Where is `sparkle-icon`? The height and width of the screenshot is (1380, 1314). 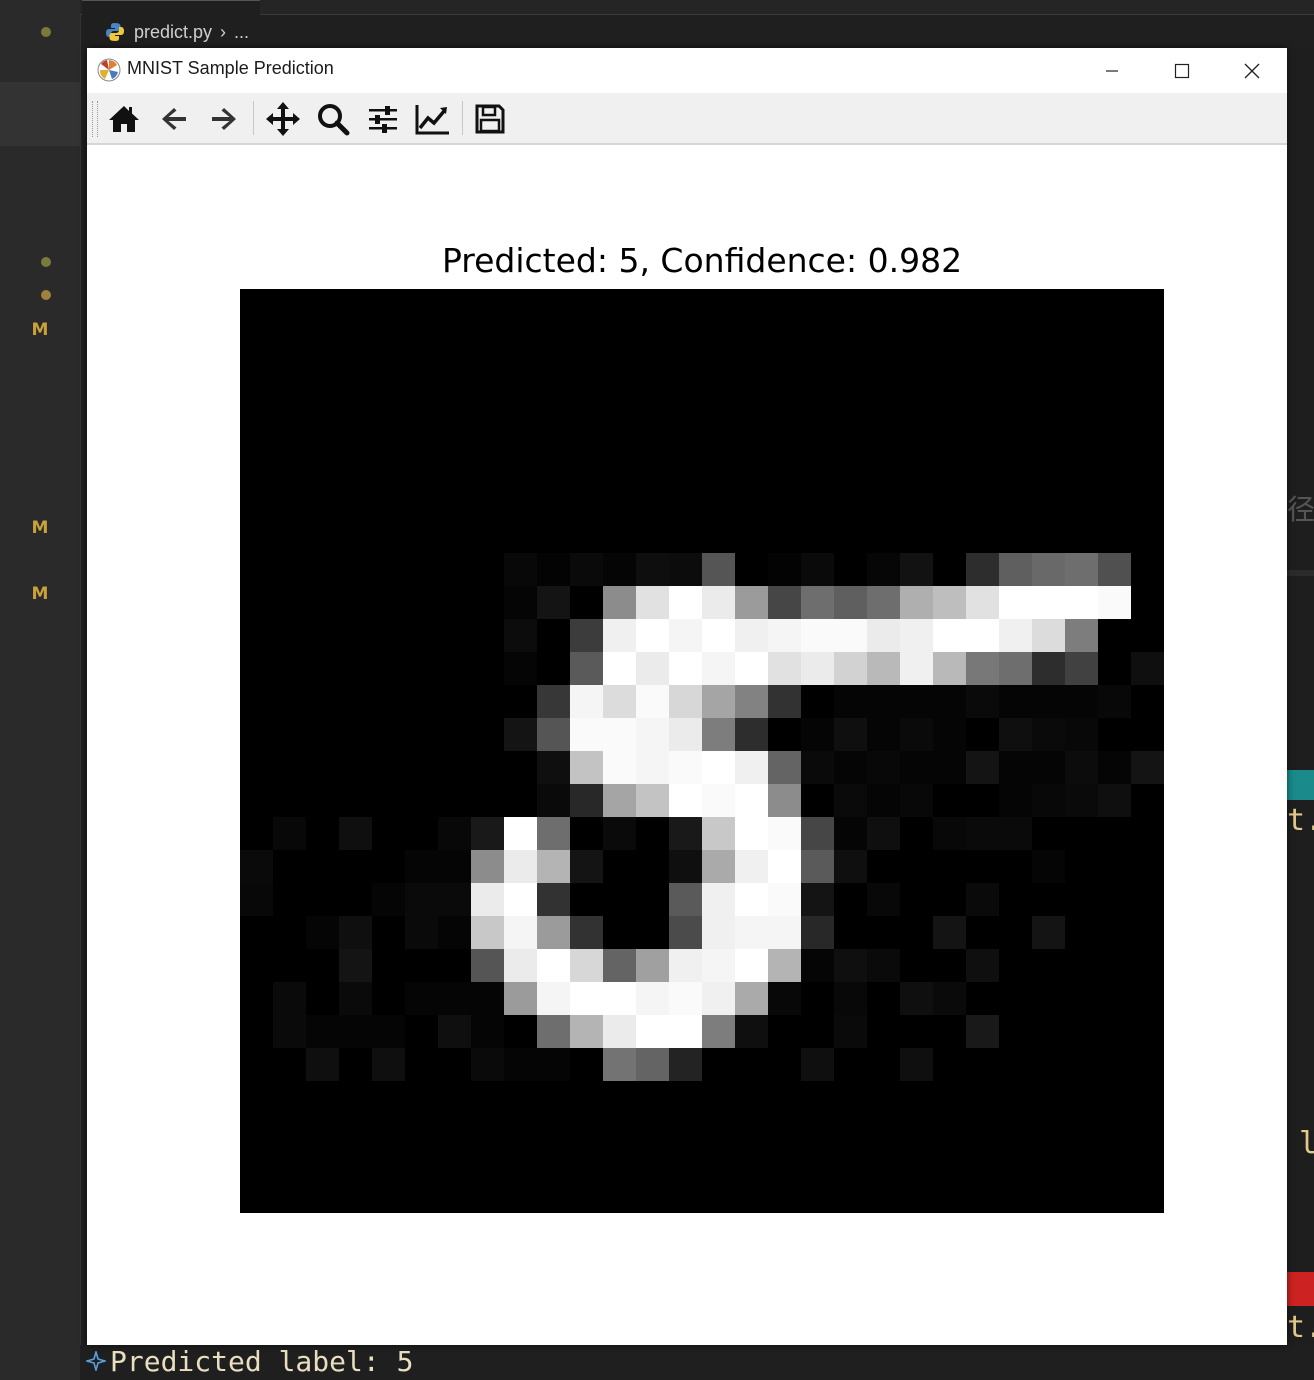
sparkle-icon is located at coordinates (96, 1361).